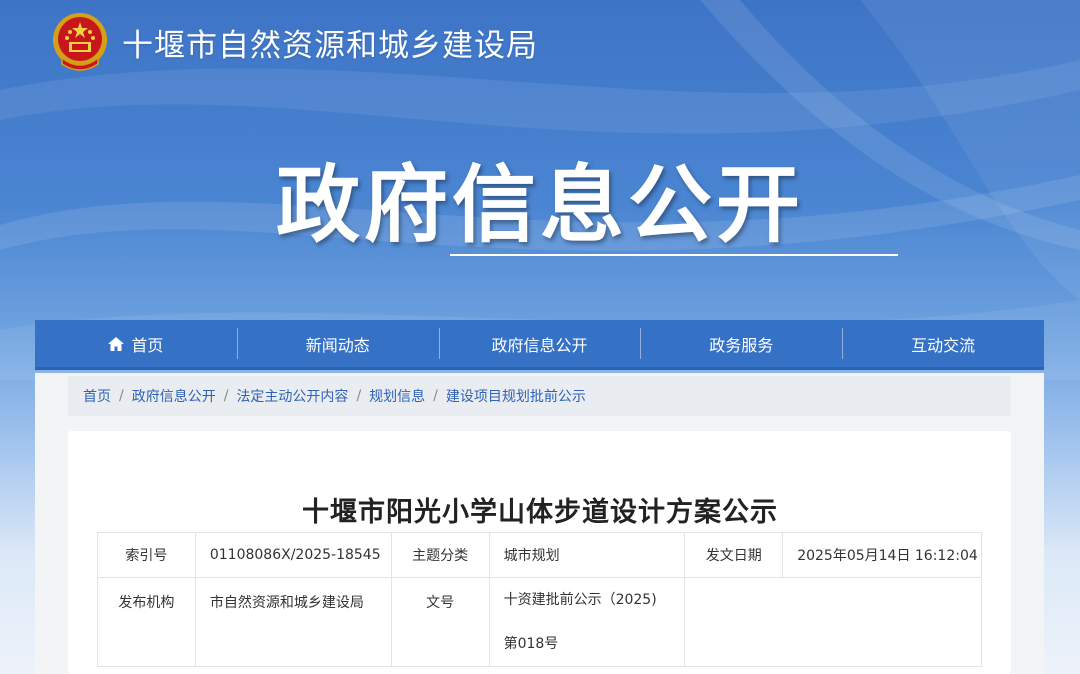  I want to click on national-emblem-icon, so click(80, 42).